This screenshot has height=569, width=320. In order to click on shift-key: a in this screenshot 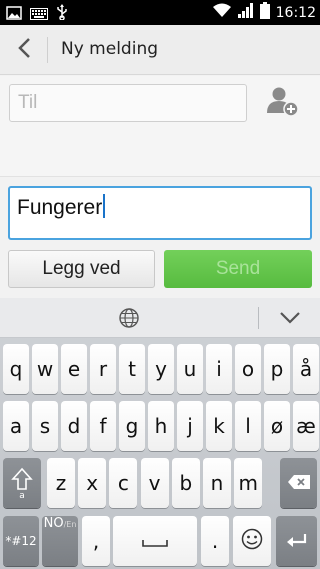, I will do `click(22, 483)`.